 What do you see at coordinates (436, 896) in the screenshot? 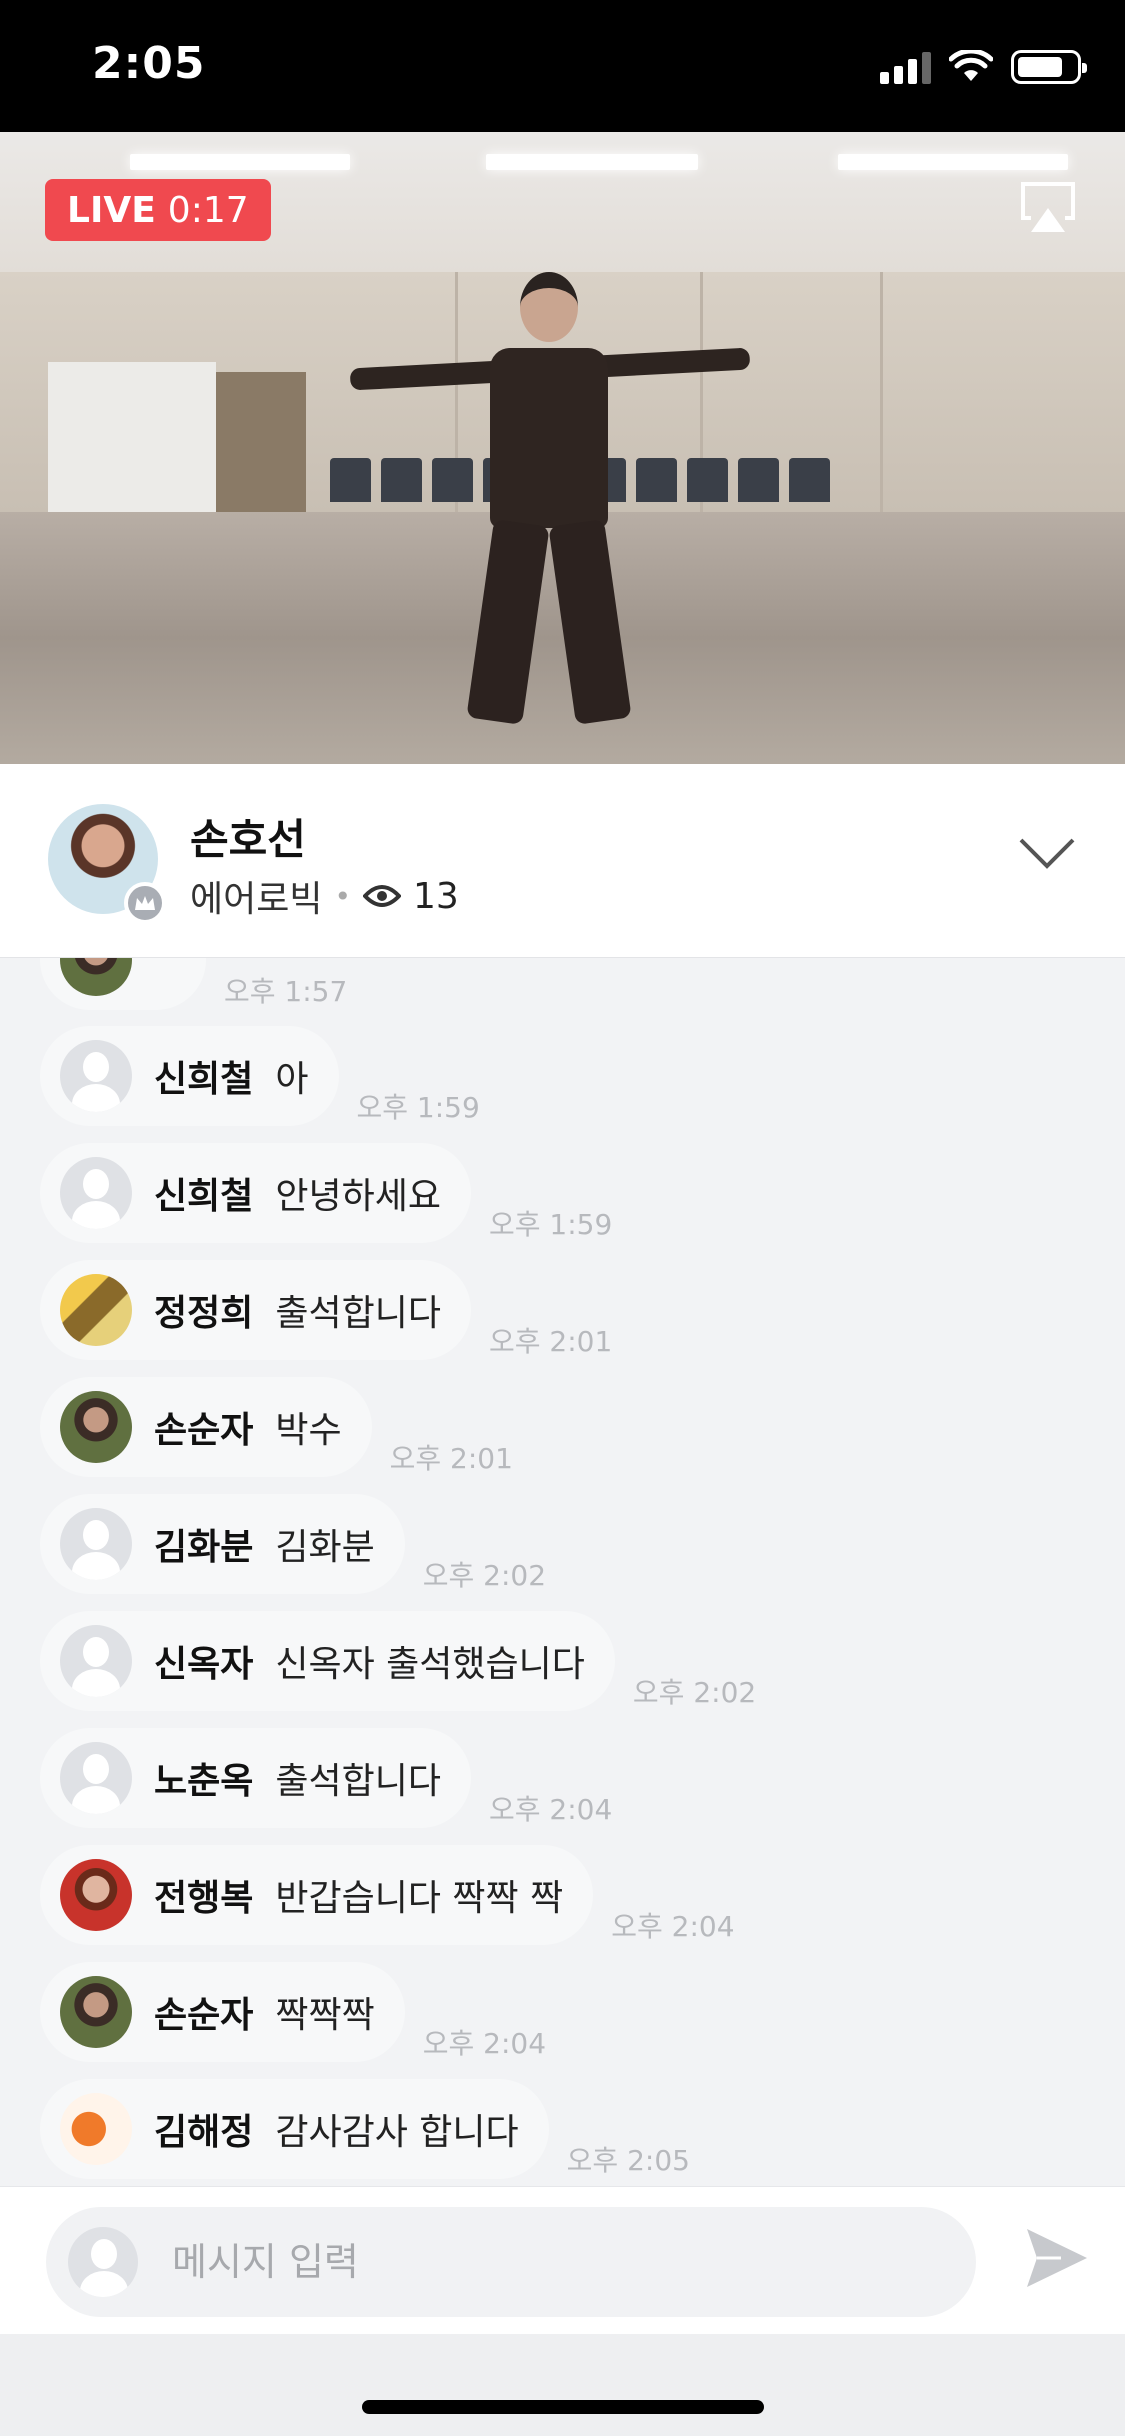
I see `viewer-count: 13` at bounding box center [436, 896].